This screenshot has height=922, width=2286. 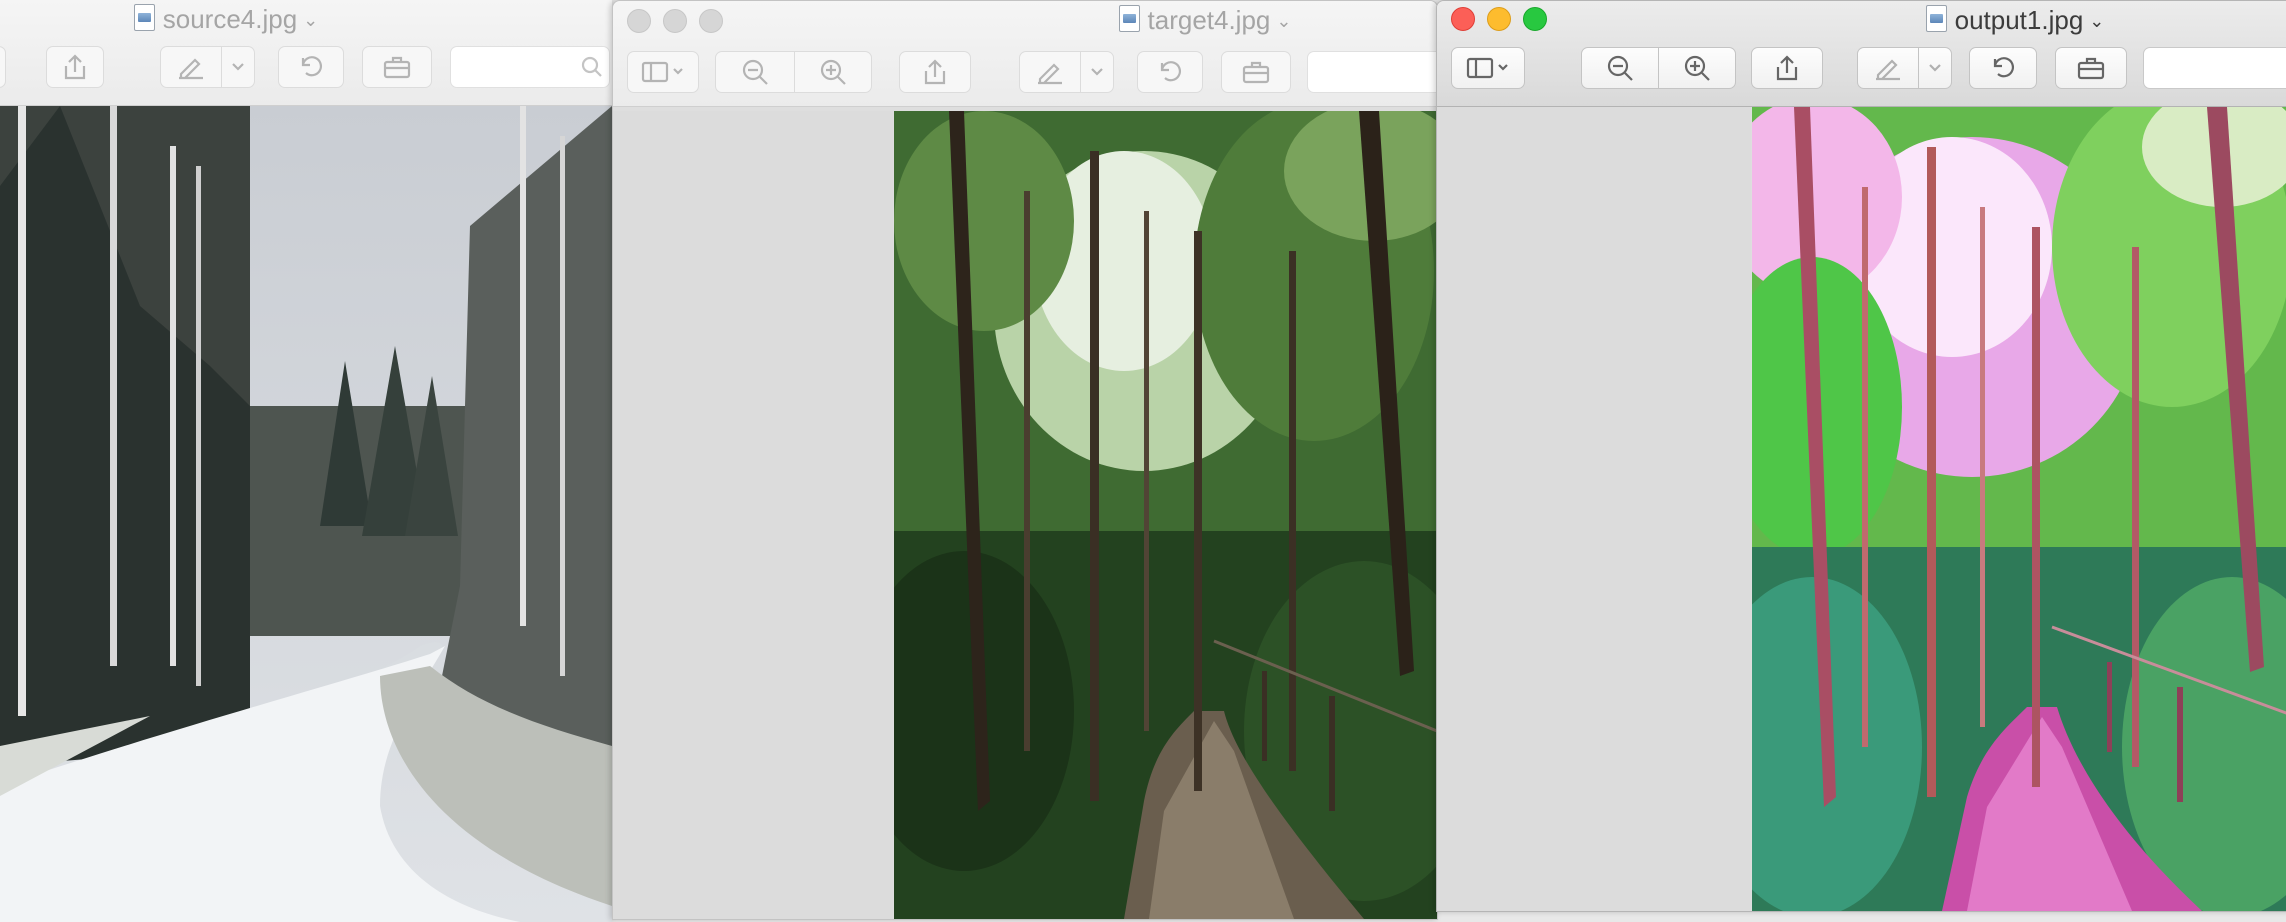 I want to click on window-title-text: source4.jpg, so click(x=230, y=19).